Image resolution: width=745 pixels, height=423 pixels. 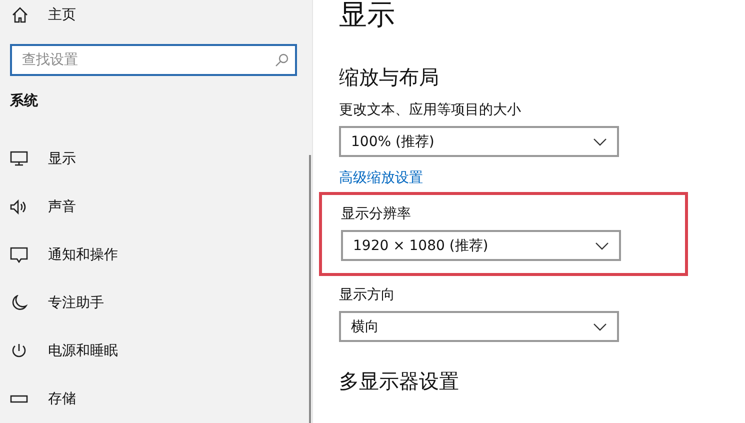 What do you see at coordinates (19, 351) in the screenshot?
I see `power-icon` at bounding box center [19, 351].